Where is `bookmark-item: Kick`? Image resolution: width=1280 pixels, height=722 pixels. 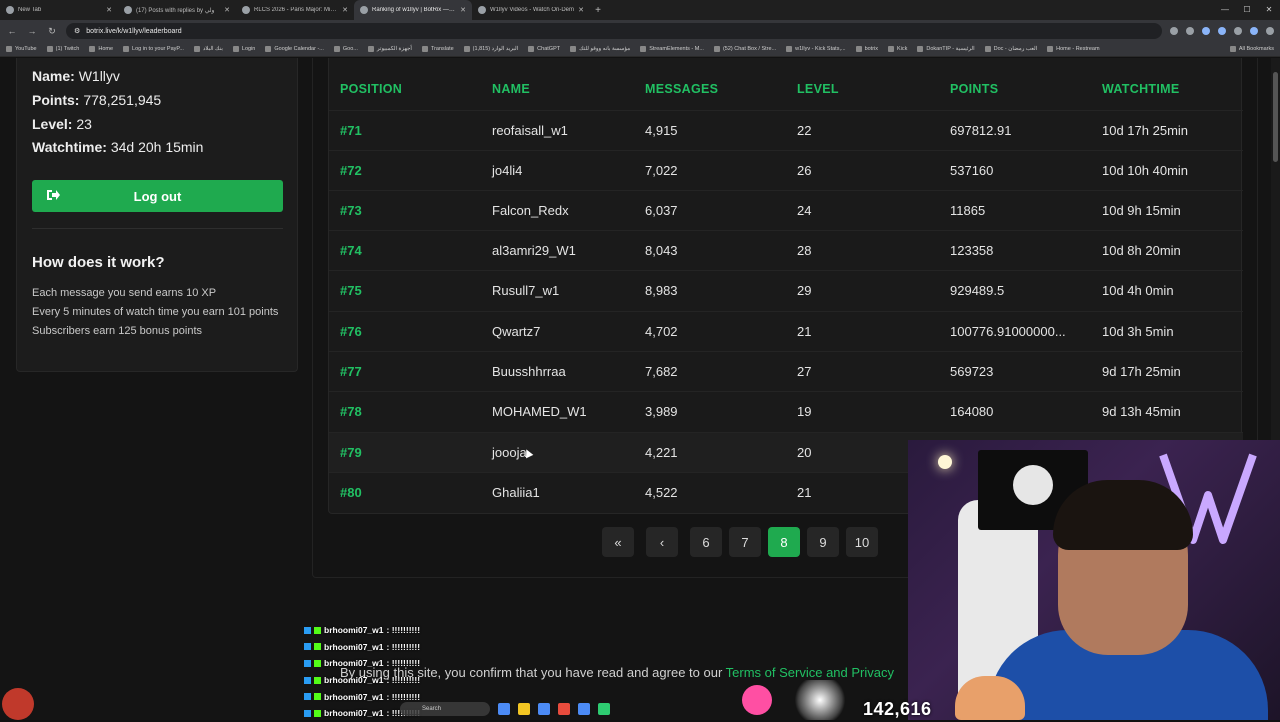
bookmark-item: Kick is located at coordinates (897, 49).